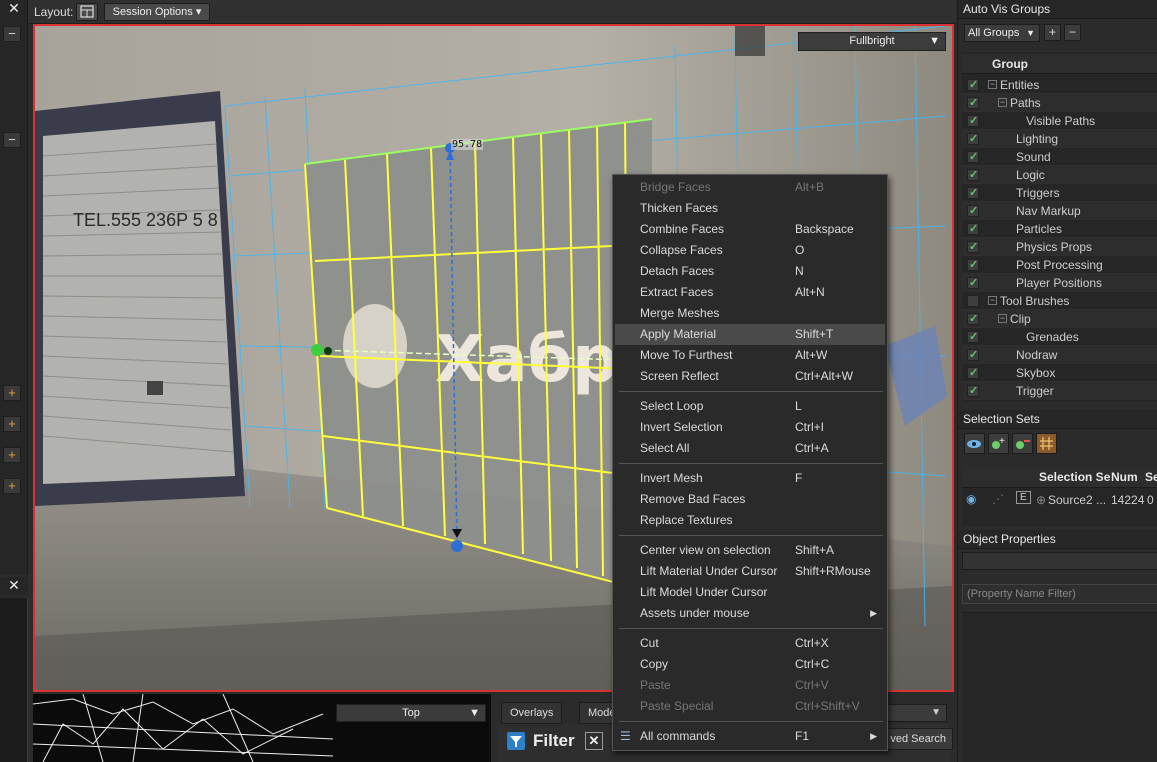 The image size is (1157, 762). What do you see at coordinates (998, 443) in the screenshot?
I see `add-selection-set-button: +` at bounding box center [998, 443].